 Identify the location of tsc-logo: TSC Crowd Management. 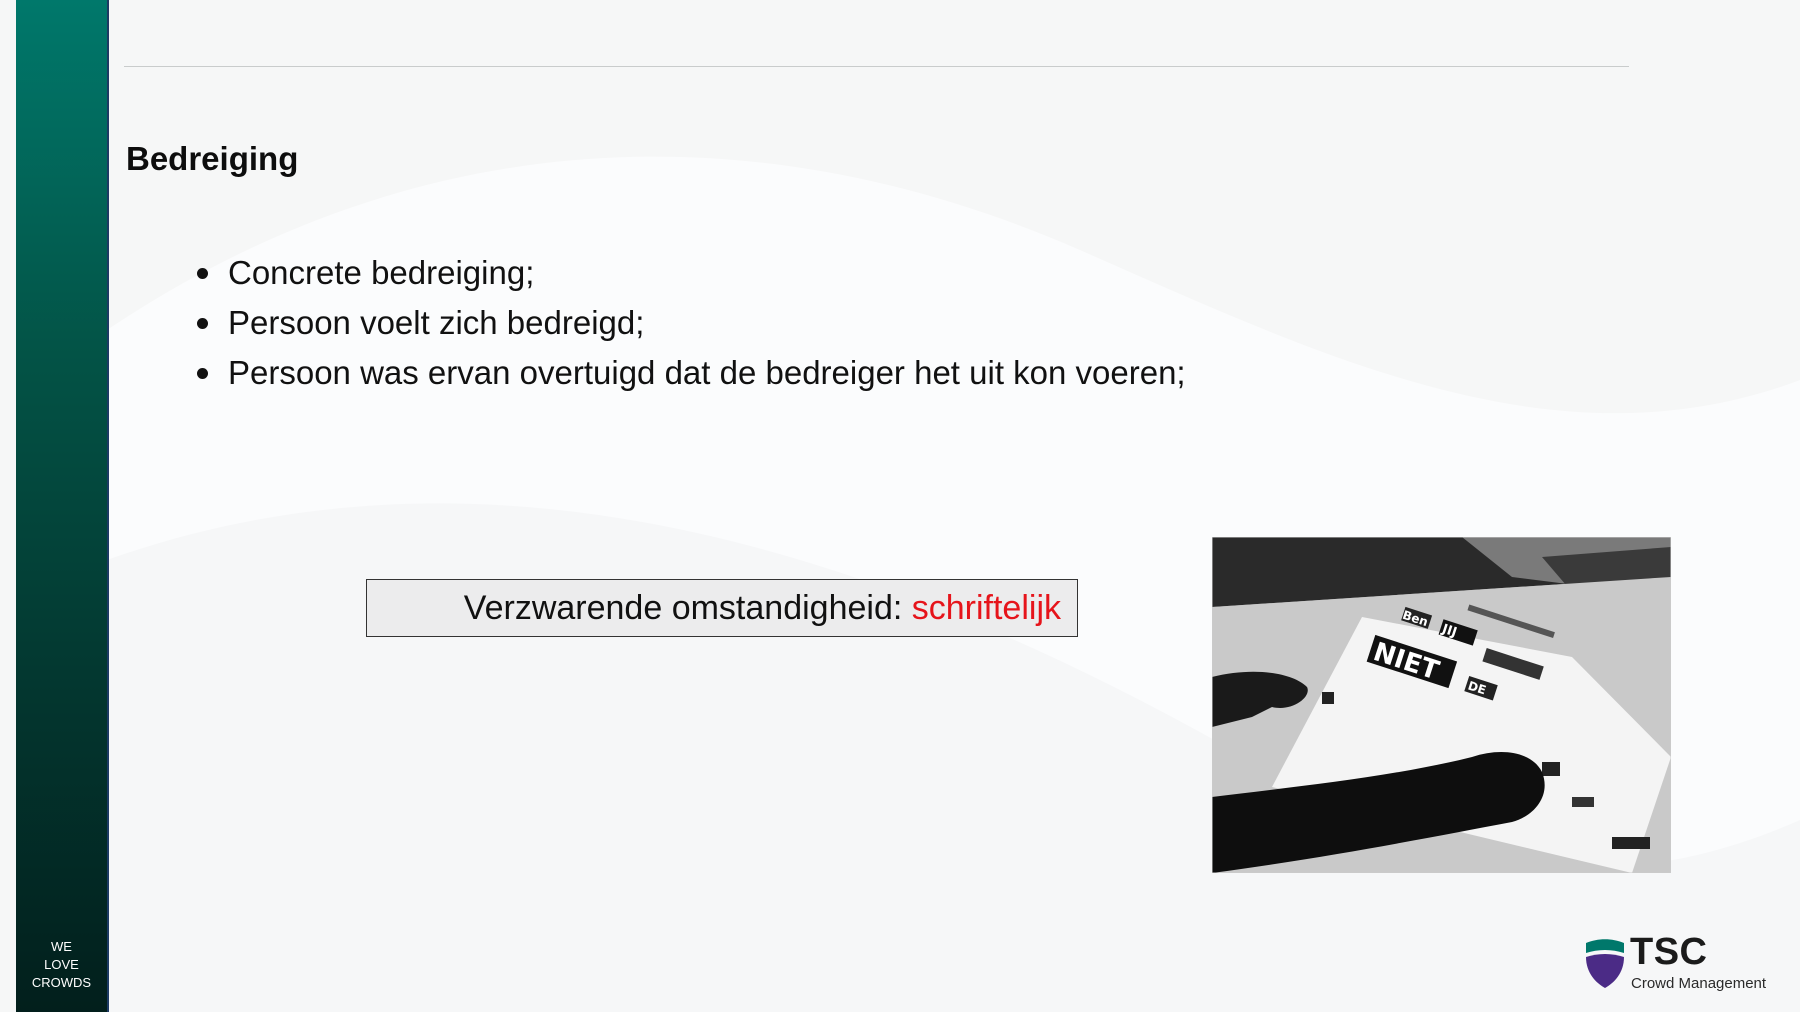
(1679, 962).